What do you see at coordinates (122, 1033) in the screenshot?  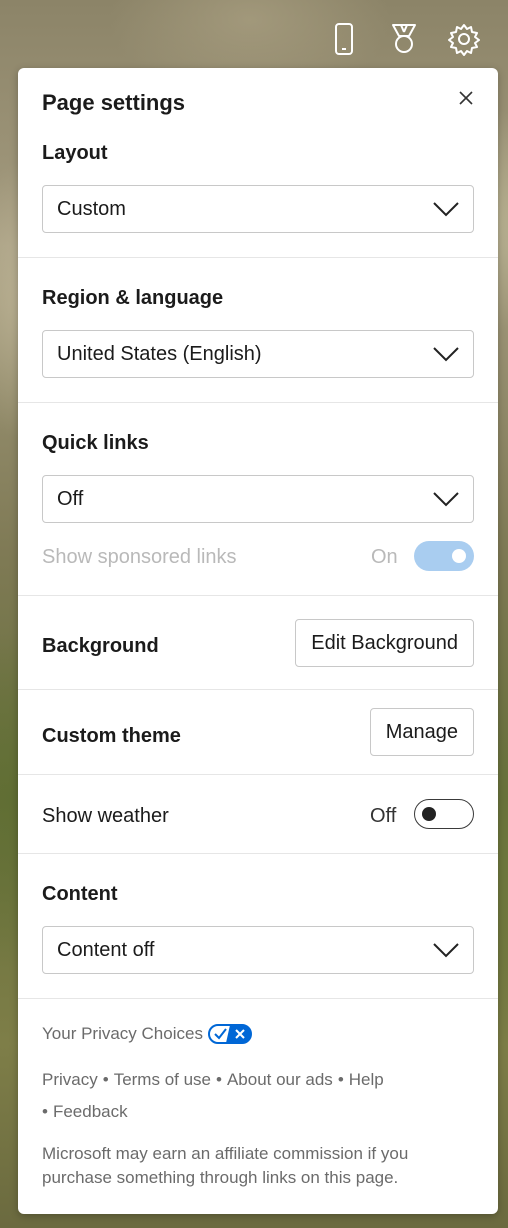 I see `privacy-choices-label: Your Privacy Choices` at bounding box center [122, 1033].